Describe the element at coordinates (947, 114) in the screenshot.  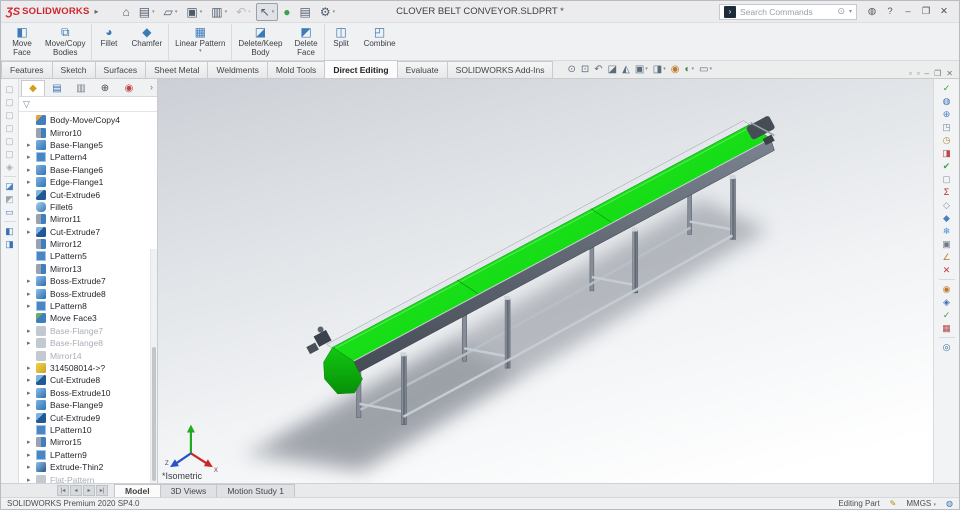
I see `right-toolbar-icon-measure: ⊕` at that location.